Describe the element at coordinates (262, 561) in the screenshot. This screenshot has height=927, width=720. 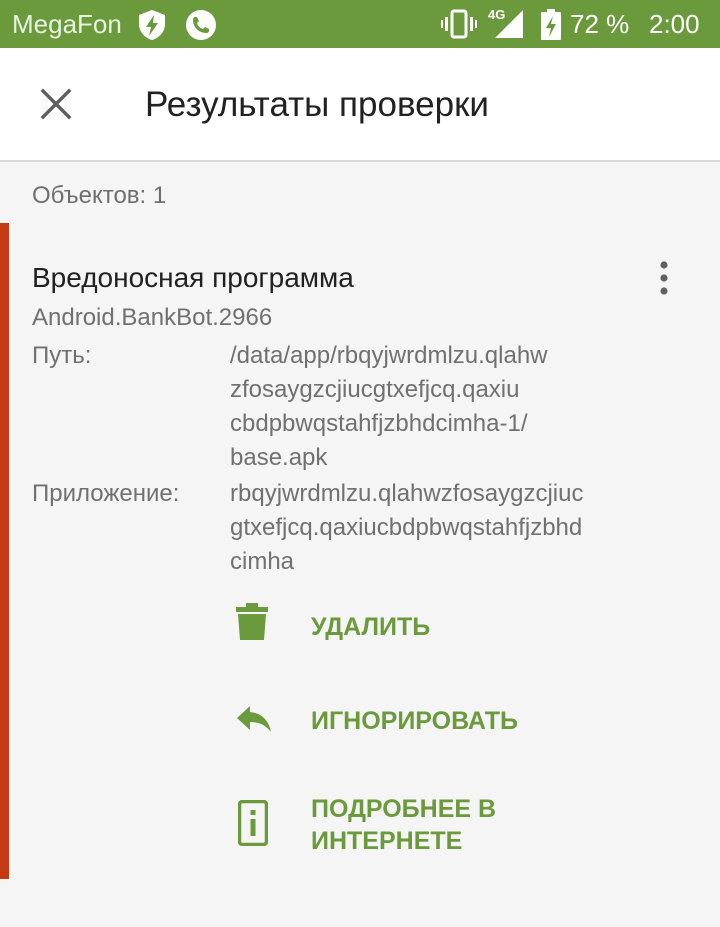
I see `app-line: cimha` at that location.